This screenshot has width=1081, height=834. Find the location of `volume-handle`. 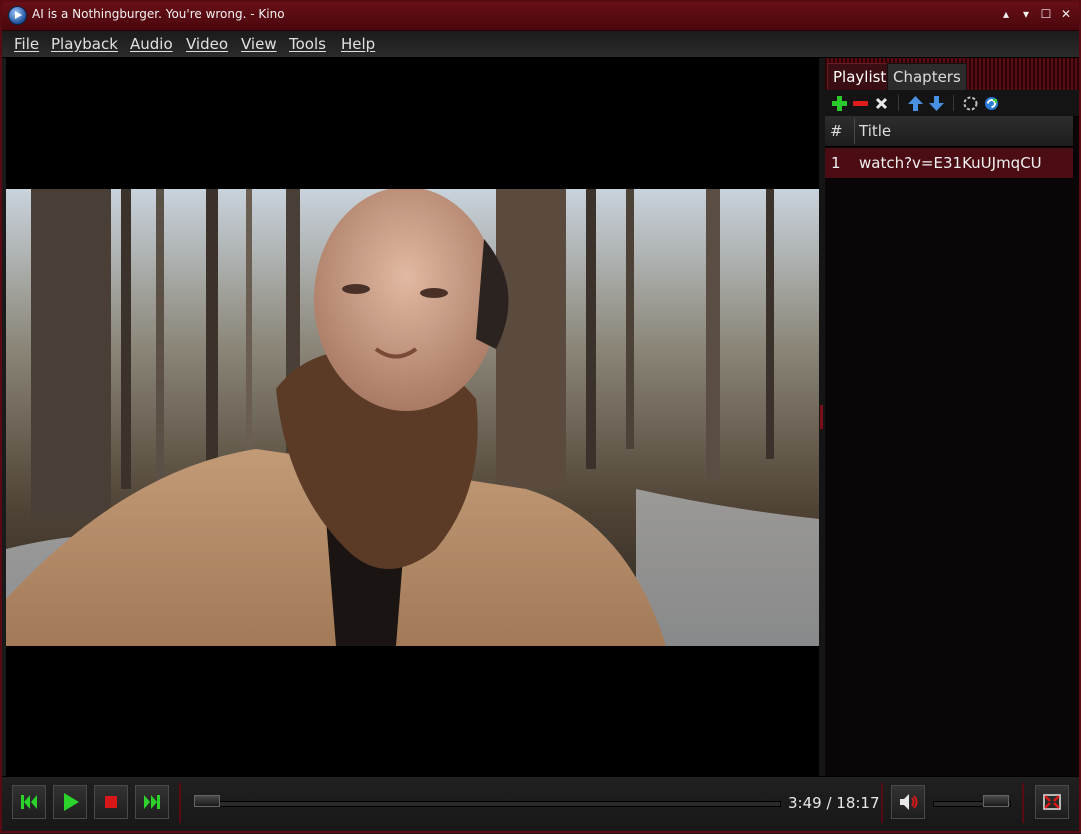

volume-handle is located at coordinates (996, 801).